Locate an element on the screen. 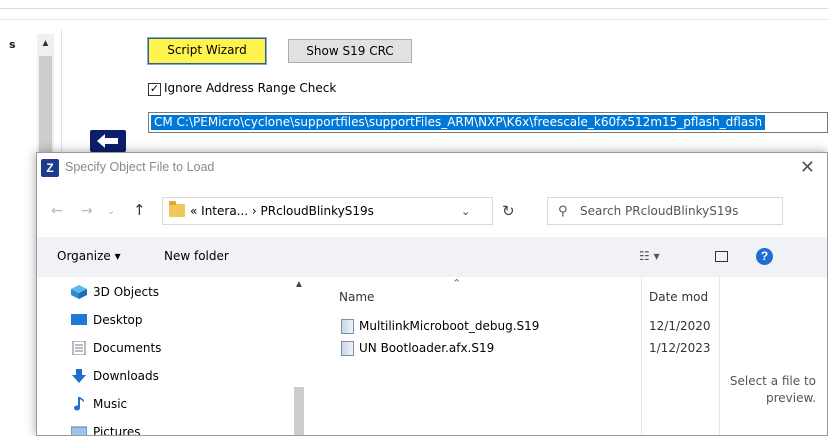 The width and height of the screenshot is (828, 436). dialog-titlebar: Z Specify Object File to Load ✕ is located at coordinates (432, 168).